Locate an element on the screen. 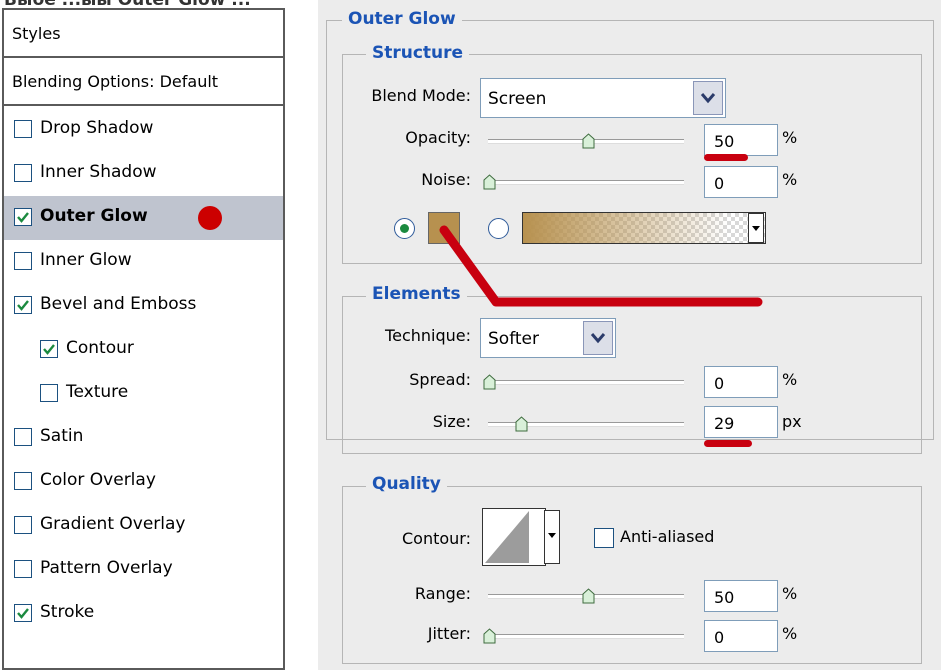 This screenshot has width=941, height=670. style-item-contour: Contour is located at coordinates (143, 350).